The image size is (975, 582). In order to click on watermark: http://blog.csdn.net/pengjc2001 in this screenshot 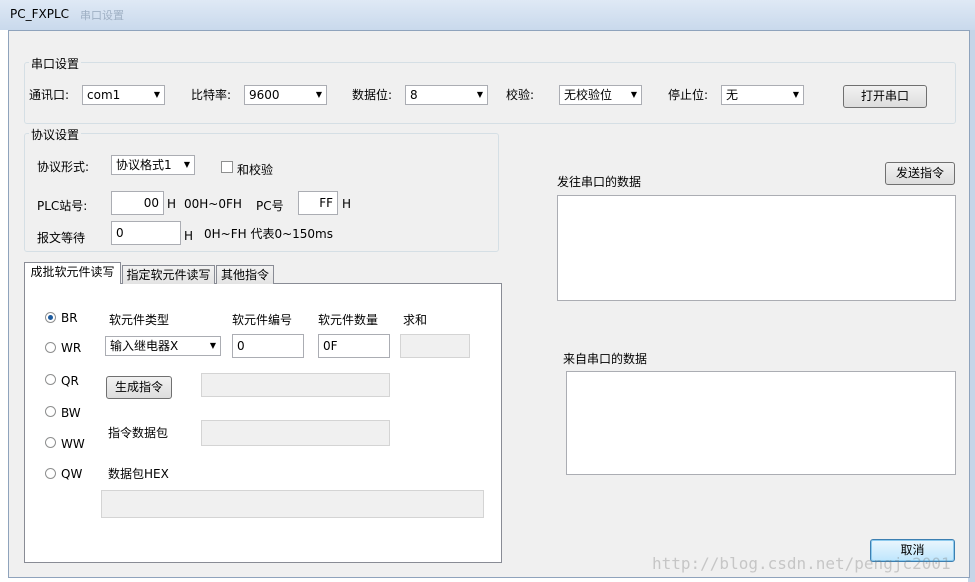, I will do `click(801, 563)`.